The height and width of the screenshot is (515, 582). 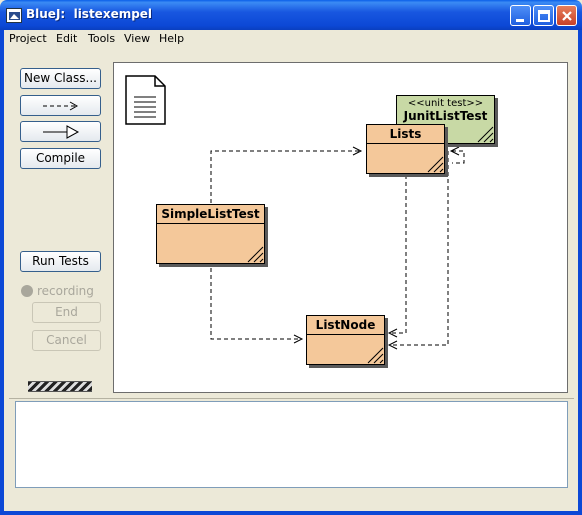 I want to click on divider, so click(x=291, y=398).